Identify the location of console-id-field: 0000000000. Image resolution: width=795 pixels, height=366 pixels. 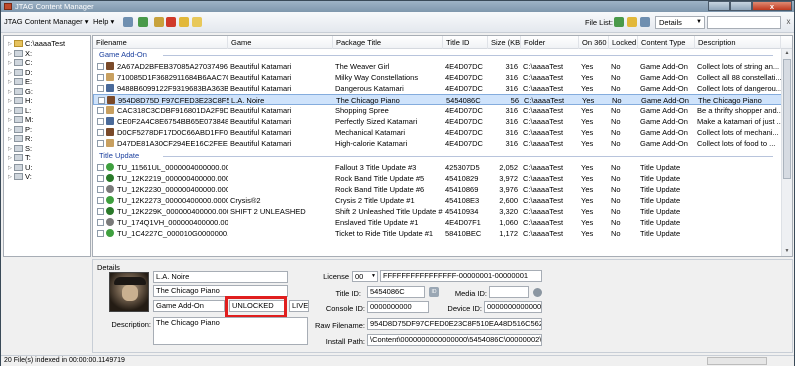
(398, 307).